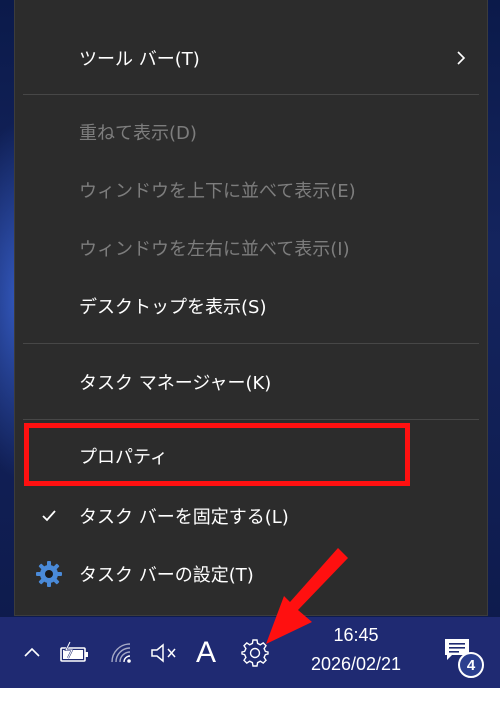 This screenshot has width=500, height=708. I want to click on chevron-right-icon, so click(461, 58).